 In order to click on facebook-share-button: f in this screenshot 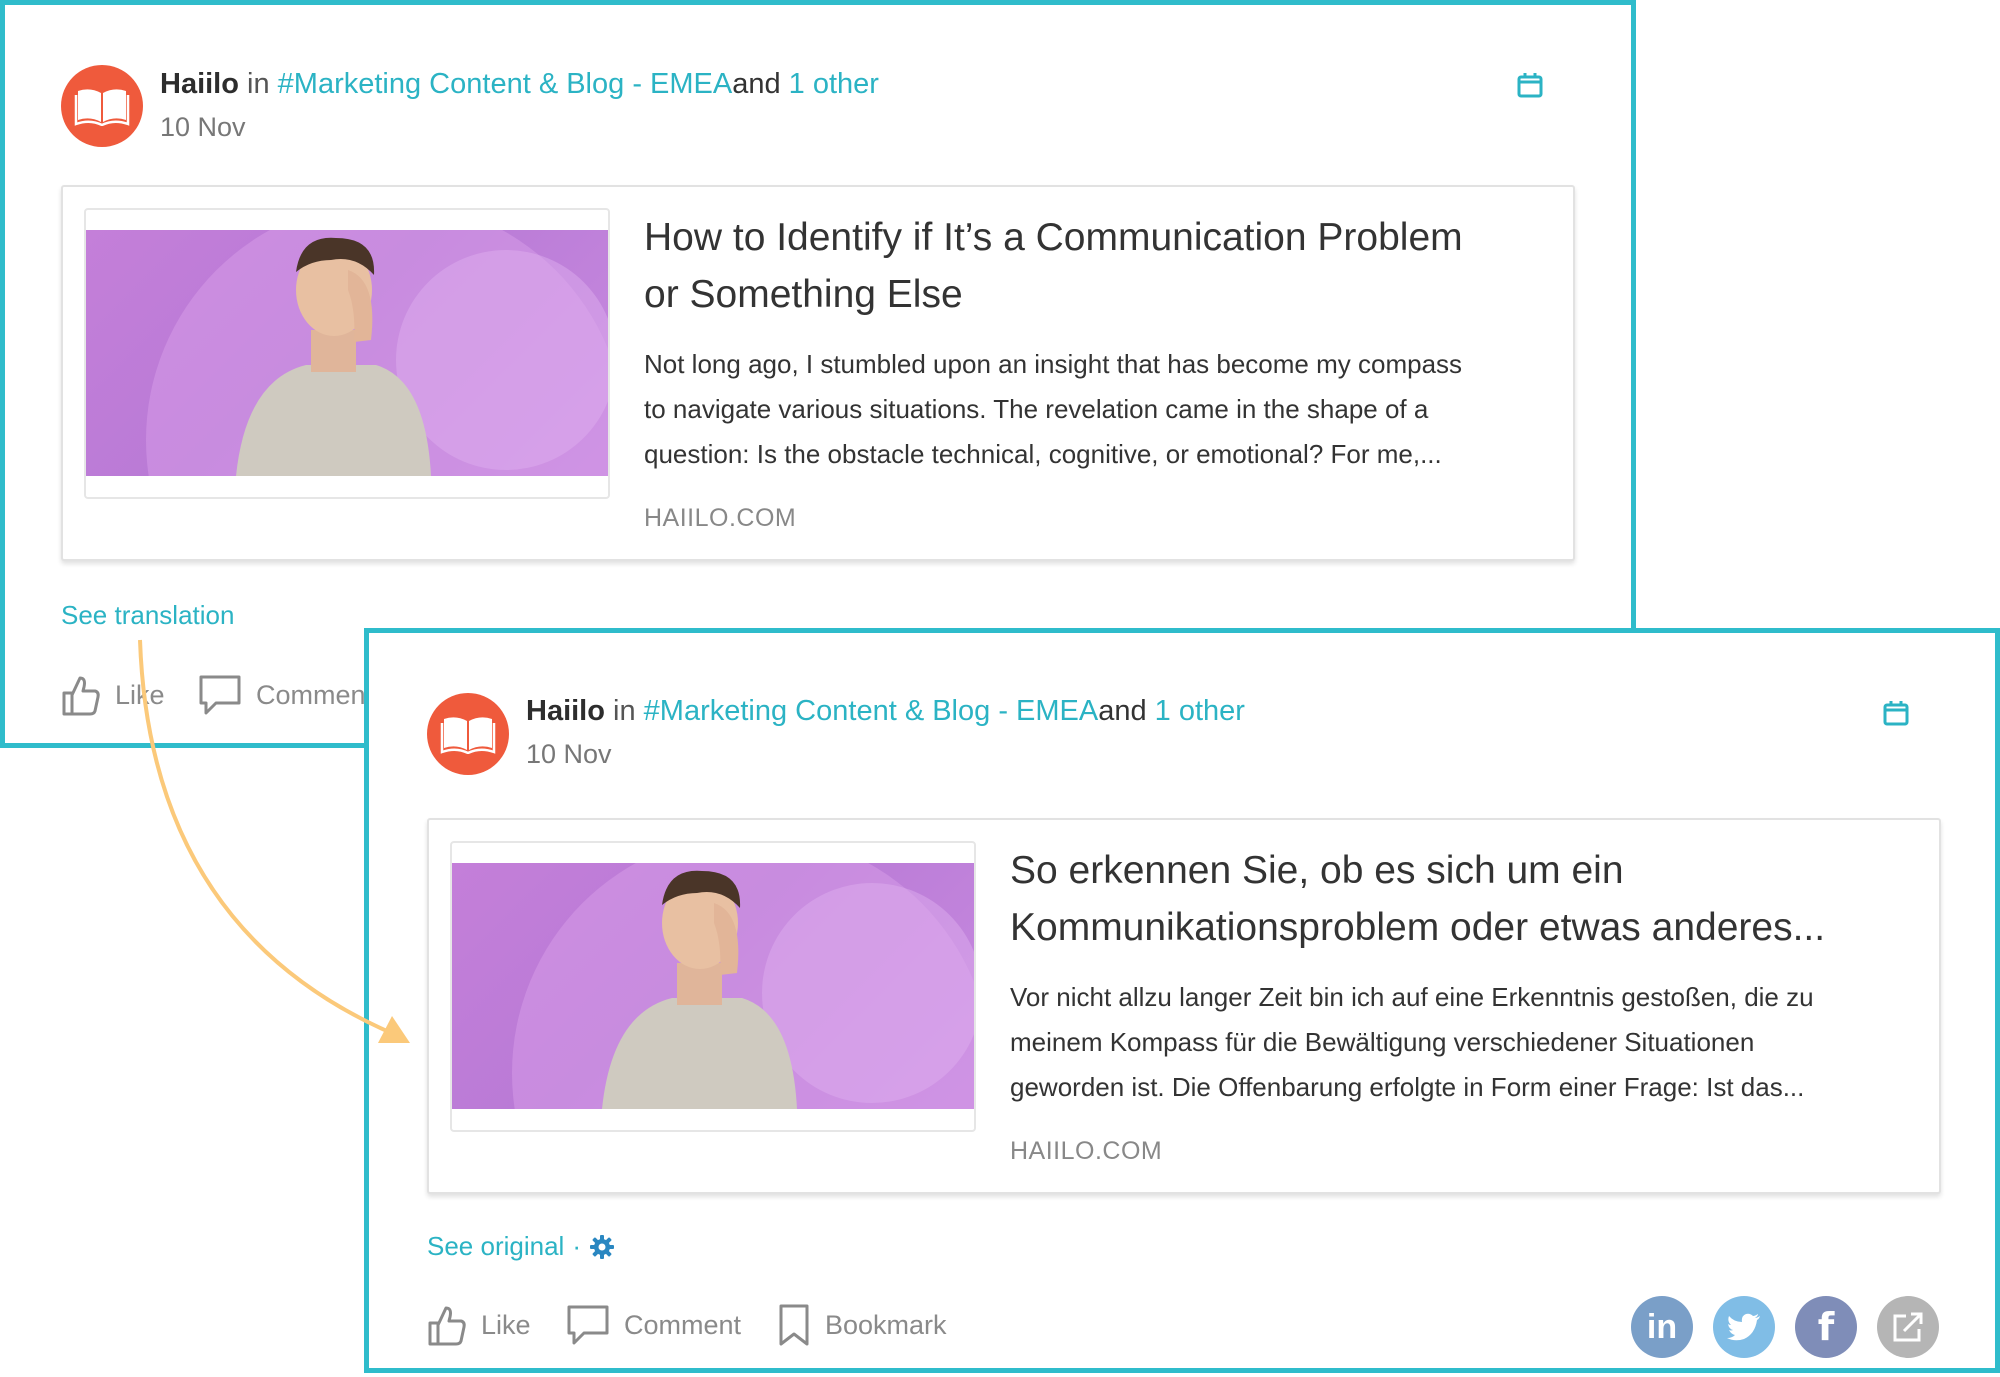, I will do `click(1826, 1327)`.